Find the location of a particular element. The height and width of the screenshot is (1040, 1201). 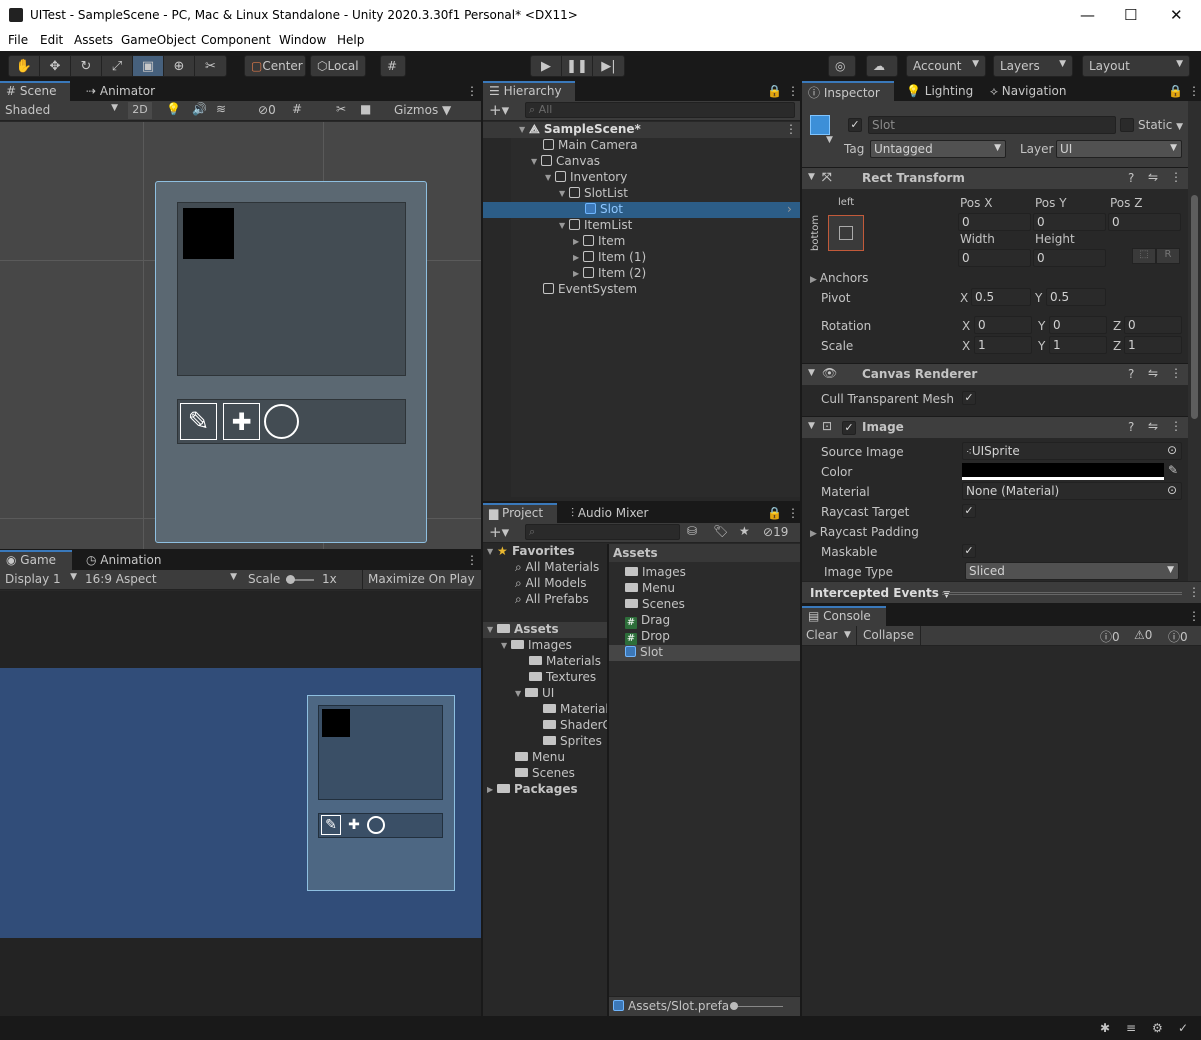

rect-transform-header: ▼ ⤧ Rect Transform ? ⇋ ⋮ is located at coordinates (995, 178).